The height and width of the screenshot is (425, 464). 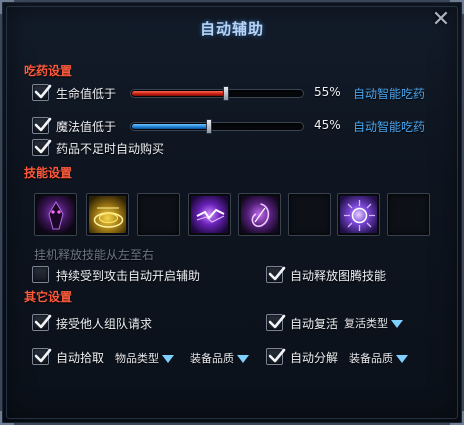 What do you see at coordinates (110, 149) in the screenshot?
I see `auto-buy-label: 药品不足时自动购买` at bounding box center [110, 149].